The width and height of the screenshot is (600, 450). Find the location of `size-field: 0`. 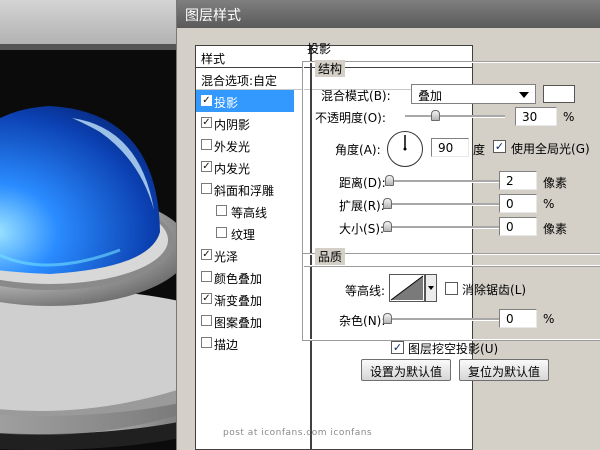

size-field: 0 is located at coordinates (518, 226).